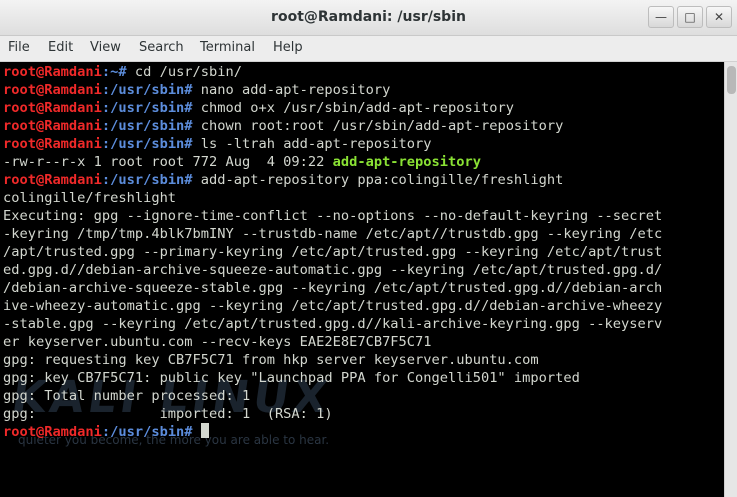 This screenshot has height=497, width=737. What do you see at coordinates (731, 80) in the screenshot?
I see `scrollbar-thumb` at bounding box center [731, 80].